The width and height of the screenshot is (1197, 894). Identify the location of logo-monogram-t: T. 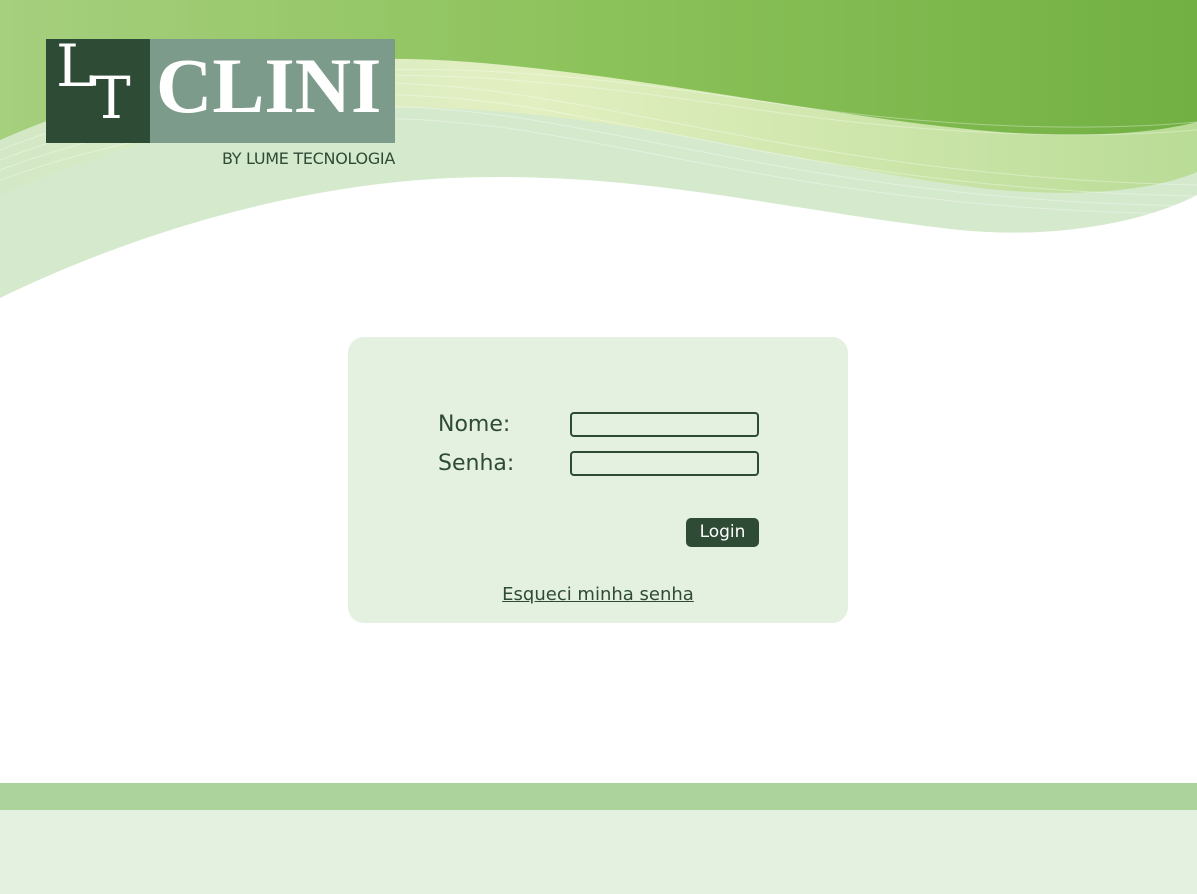
(111, 98).